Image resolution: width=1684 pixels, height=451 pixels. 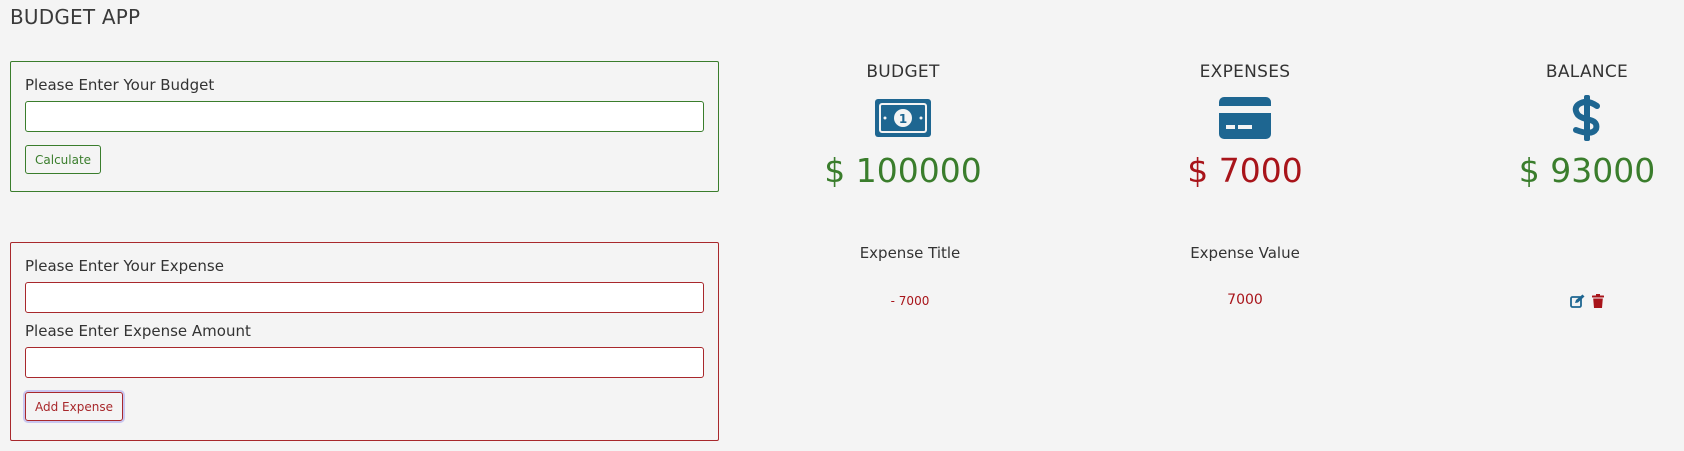 I want to click on edit-icon, so click(x=1577, y=301).